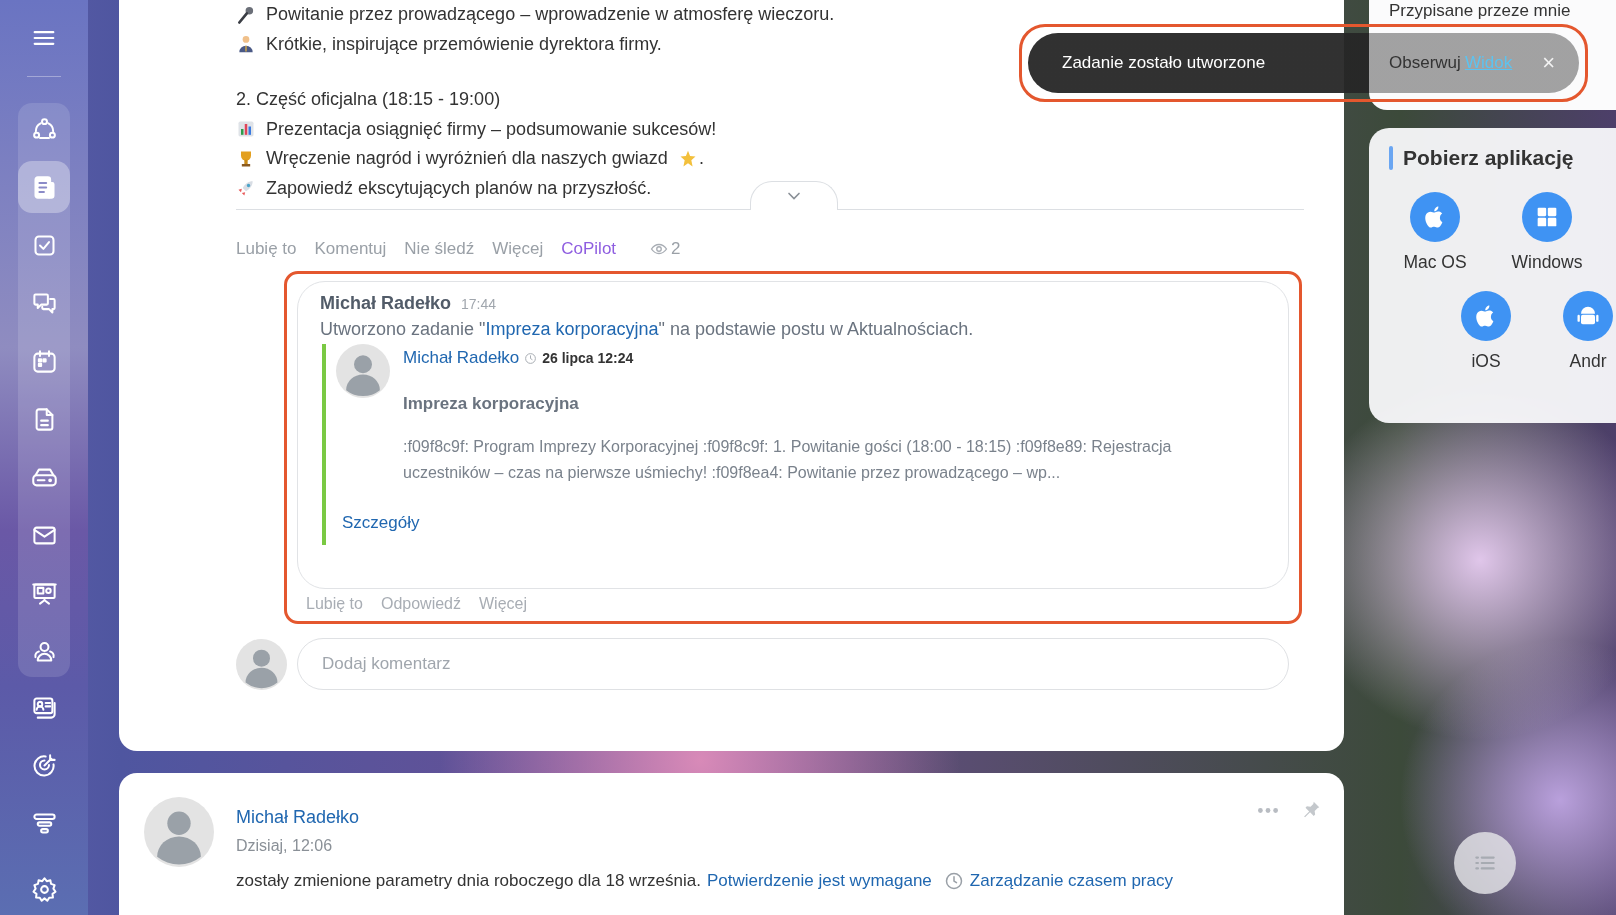 This screenshot has width=1616, height=915. Describe the element at coordinates (368, 100) in the screenshot. I see `post-text-line: 2. Część oficjalna (18:15 - 19:00)` at that location.